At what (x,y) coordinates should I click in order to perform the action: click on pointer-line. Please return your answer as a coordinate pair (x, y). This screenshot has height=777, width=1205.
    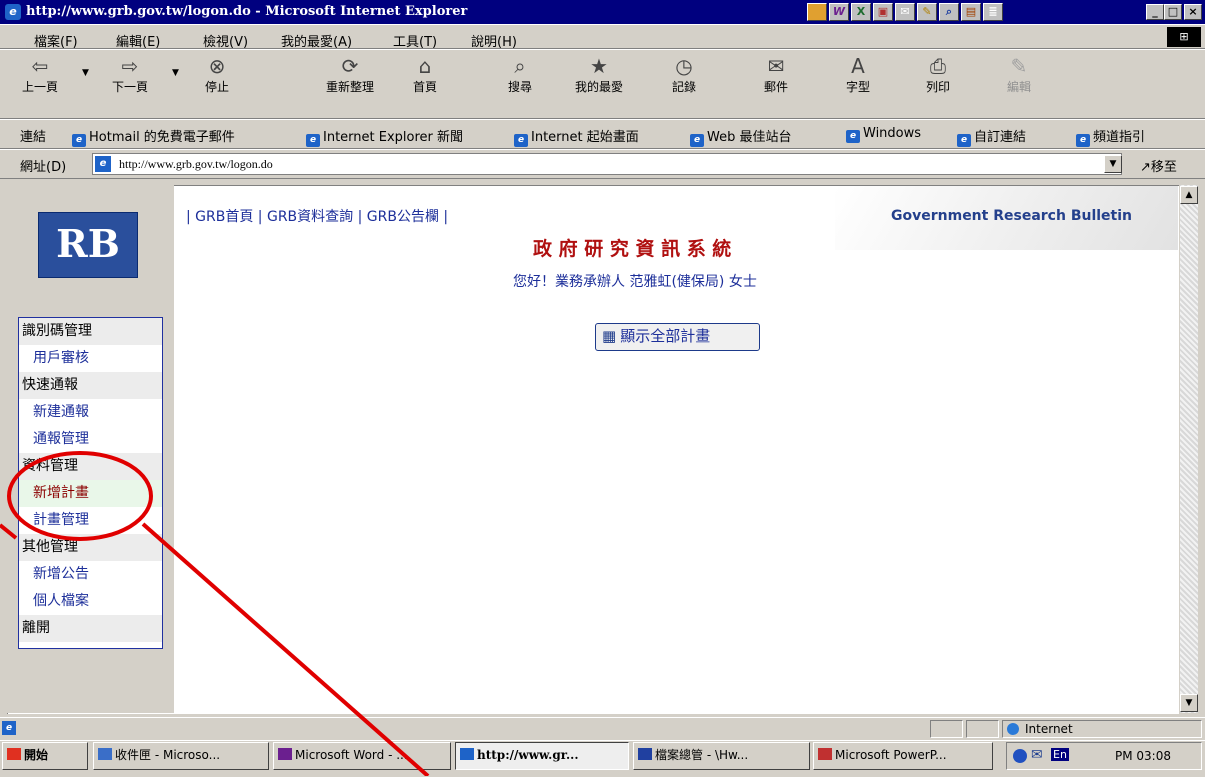
    Looking at the image, I should click on (285, 649).